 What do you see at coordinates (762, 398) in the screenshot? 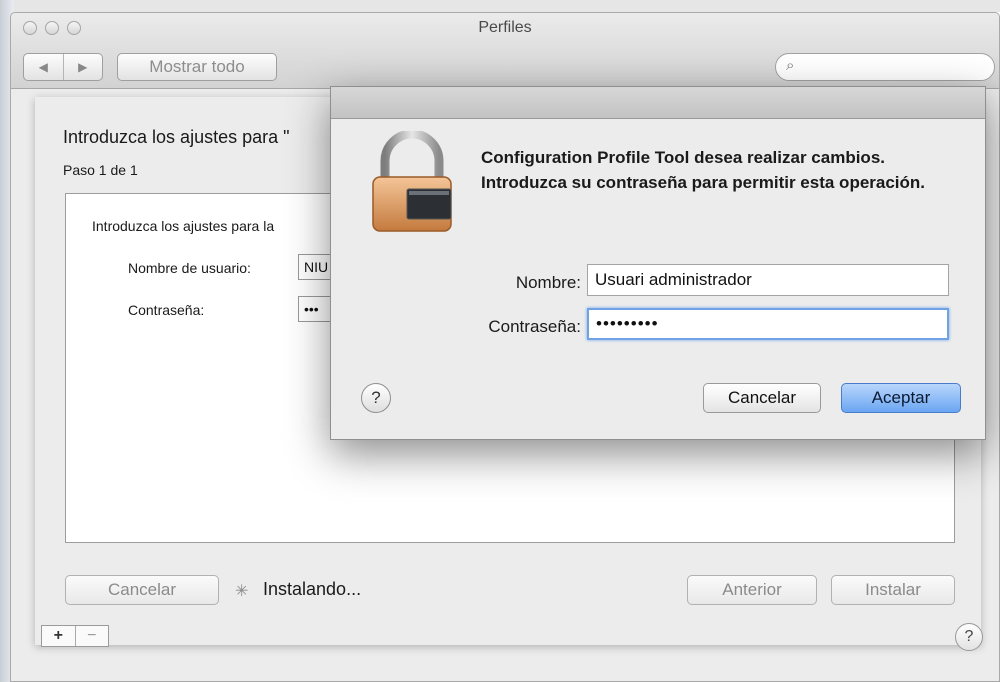
I see `dialog-cancel-button: Cancelar` at bounding box center [762, 398].